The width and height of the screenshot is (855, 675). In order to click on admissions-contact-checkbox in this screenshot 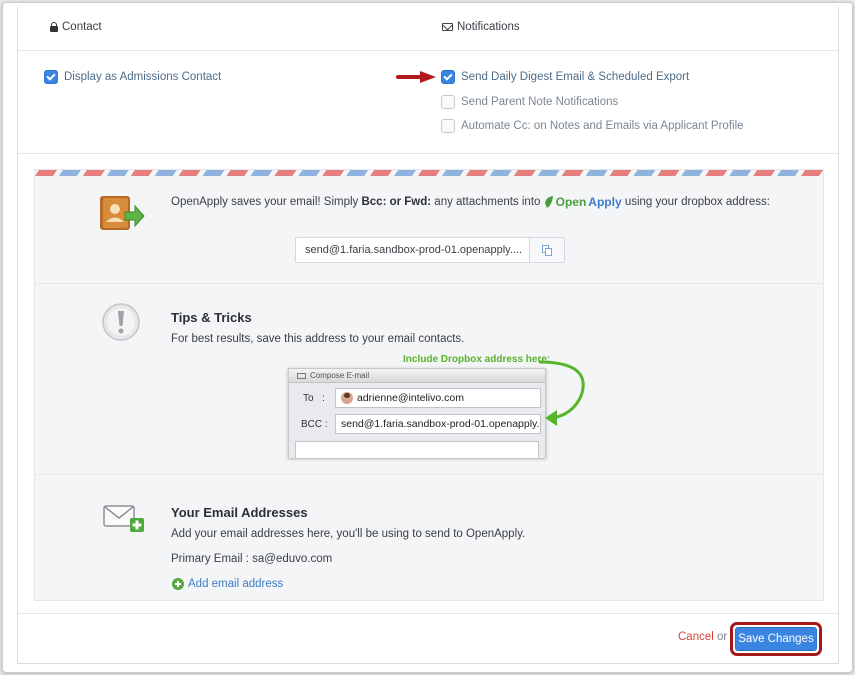, I will do `click(51, 77)`.